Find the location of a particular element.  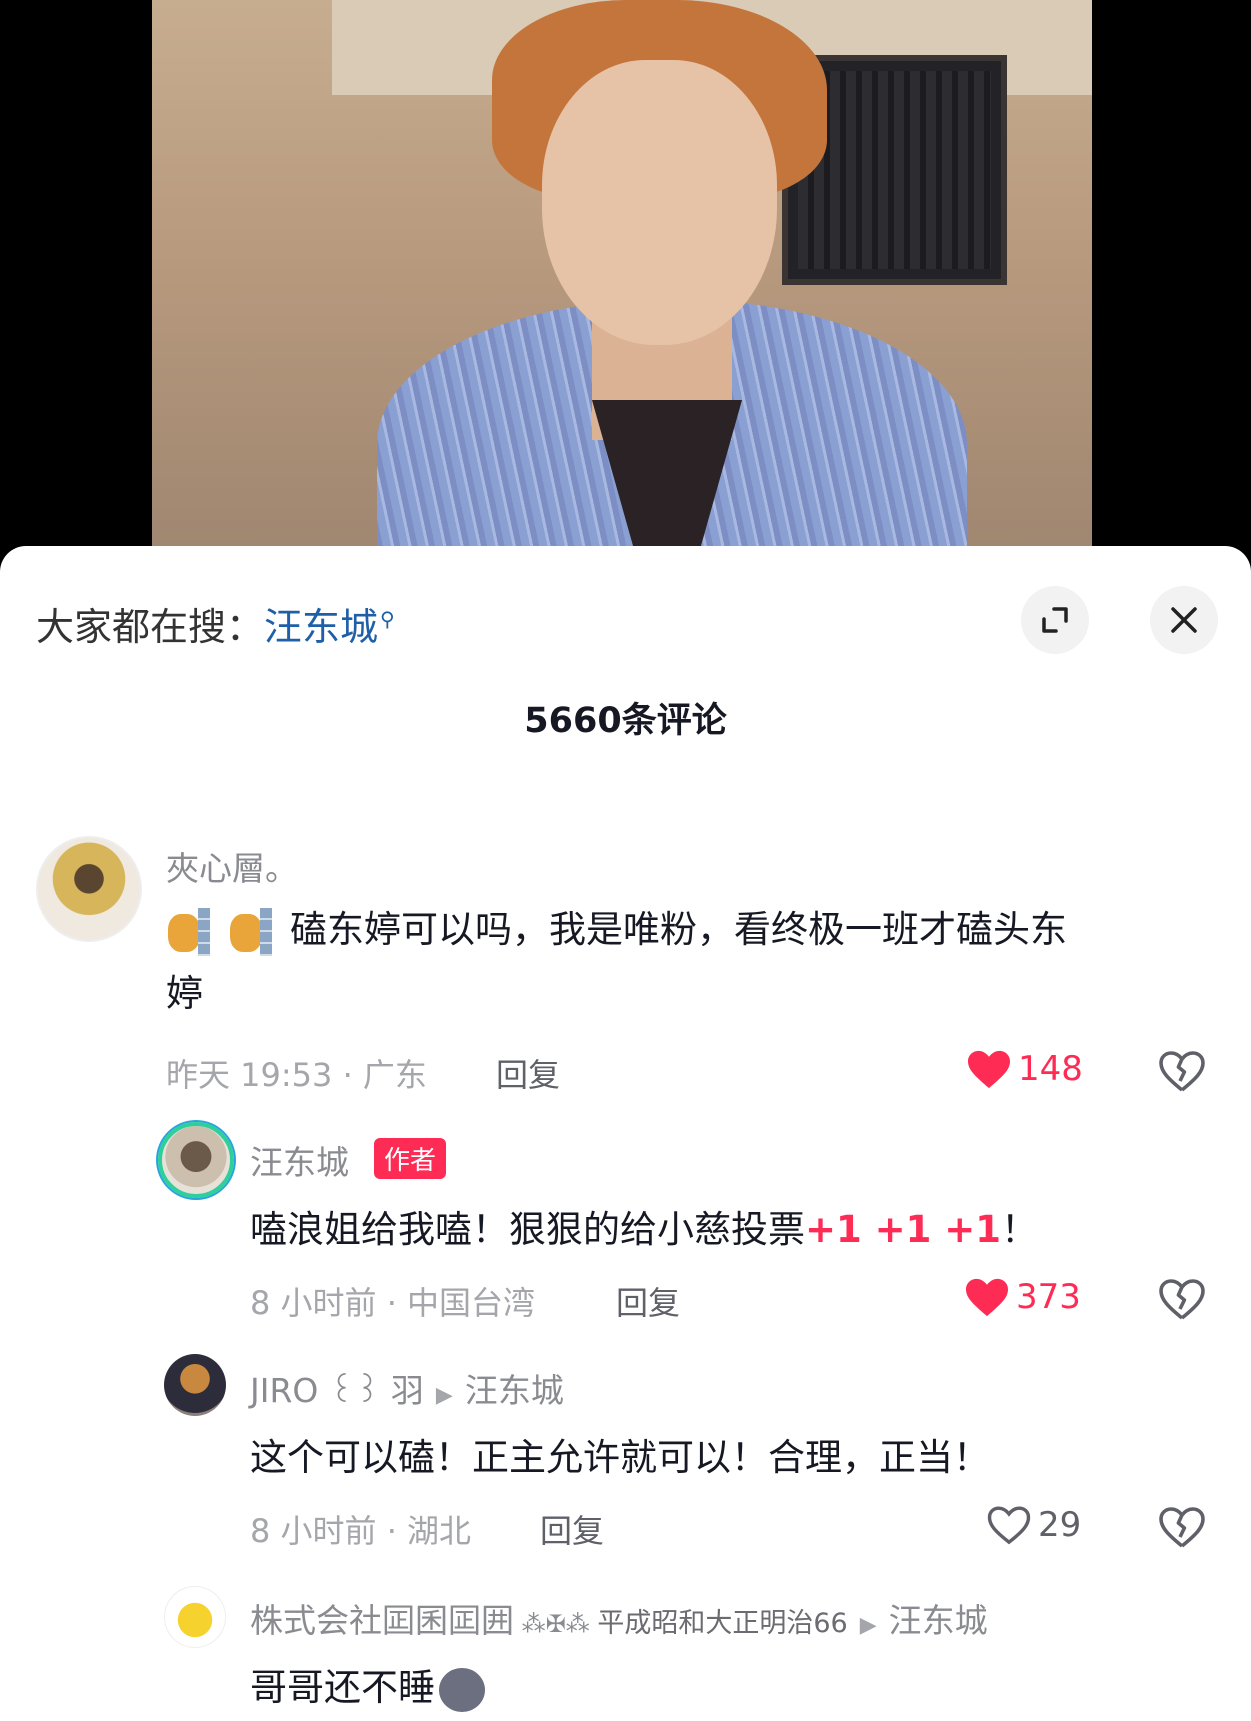

expand-button is located at coordinates (1055, 620).